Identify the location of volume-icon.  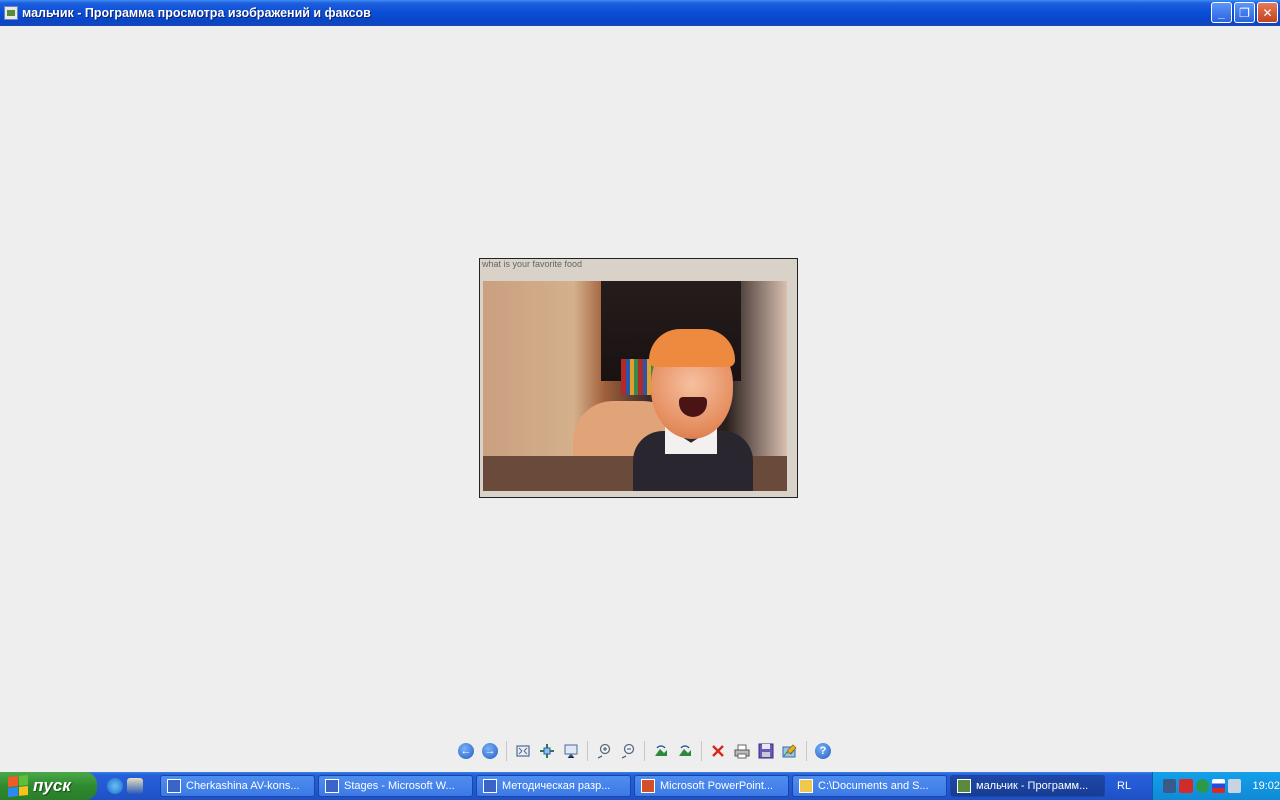
(1235, 786).